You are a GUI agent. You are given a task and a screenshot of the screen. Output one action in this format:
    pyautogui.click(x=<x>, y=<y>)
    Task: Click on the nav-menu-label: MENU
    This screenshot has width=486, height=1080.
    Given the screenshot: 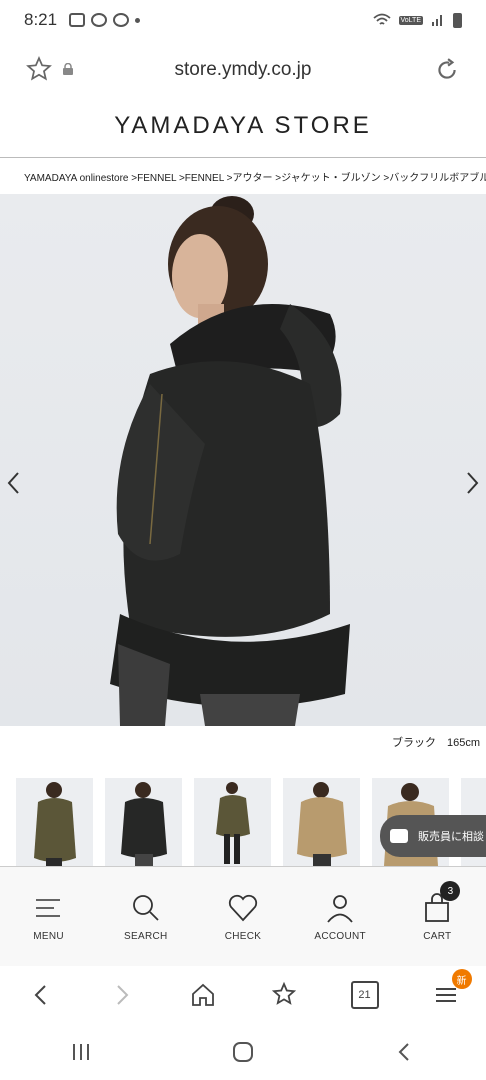 What is the action you would take?
    pyautogui.click(x=48, y=936)
    